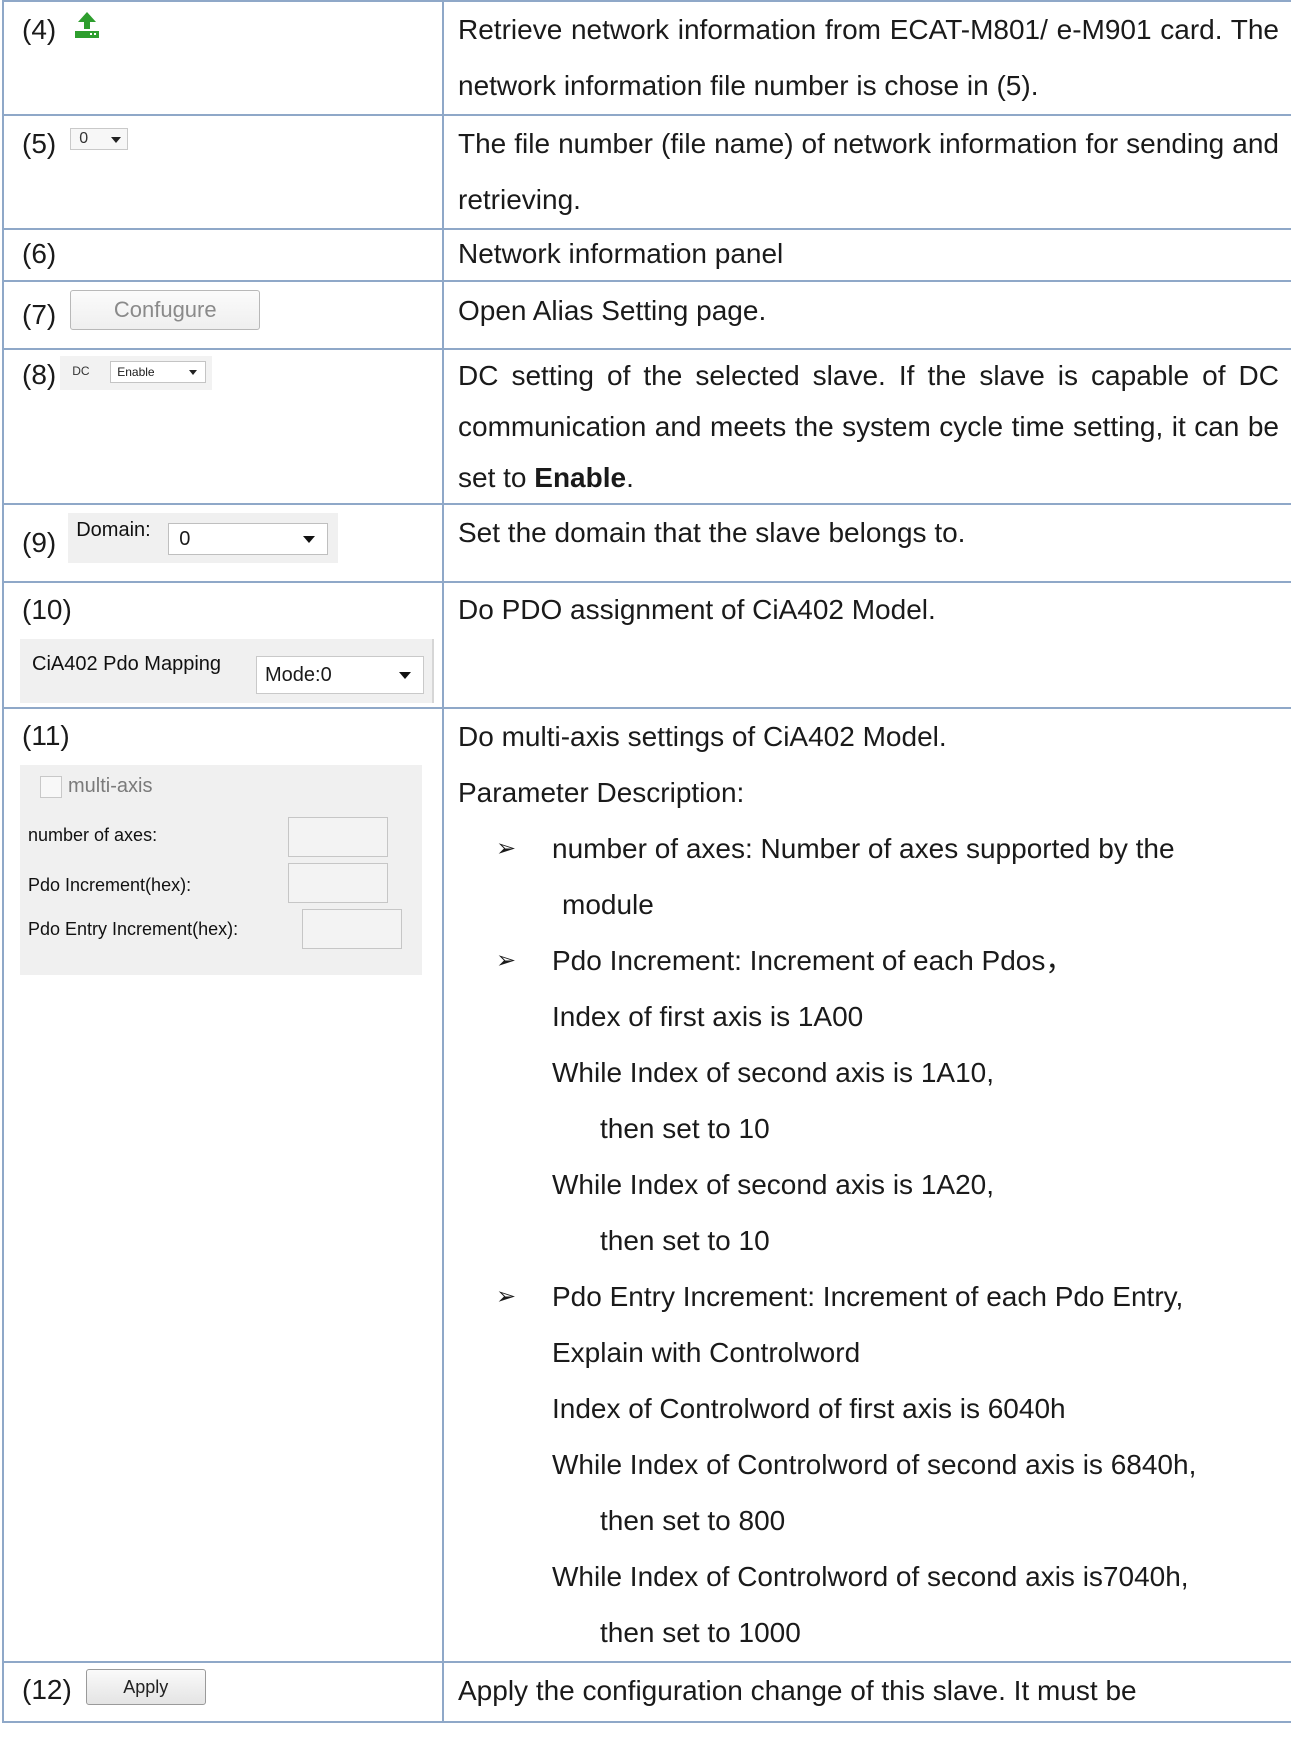 This screenshot has width=1291, height=1747. What do you see at coordinates (93, 835) in the screenshot?
I see `number-of-axes-label: number of axes:` at bounding box center [93, 835].